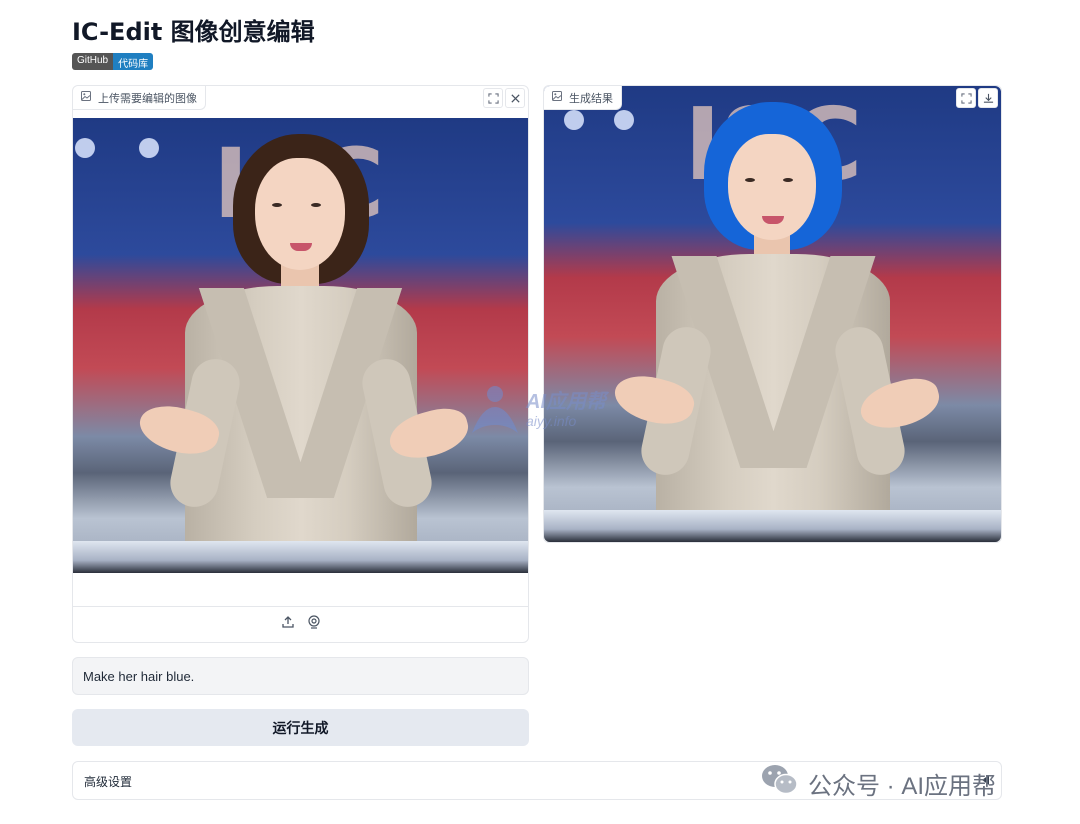  I want to click on webcam-icon, so click(314, 624).